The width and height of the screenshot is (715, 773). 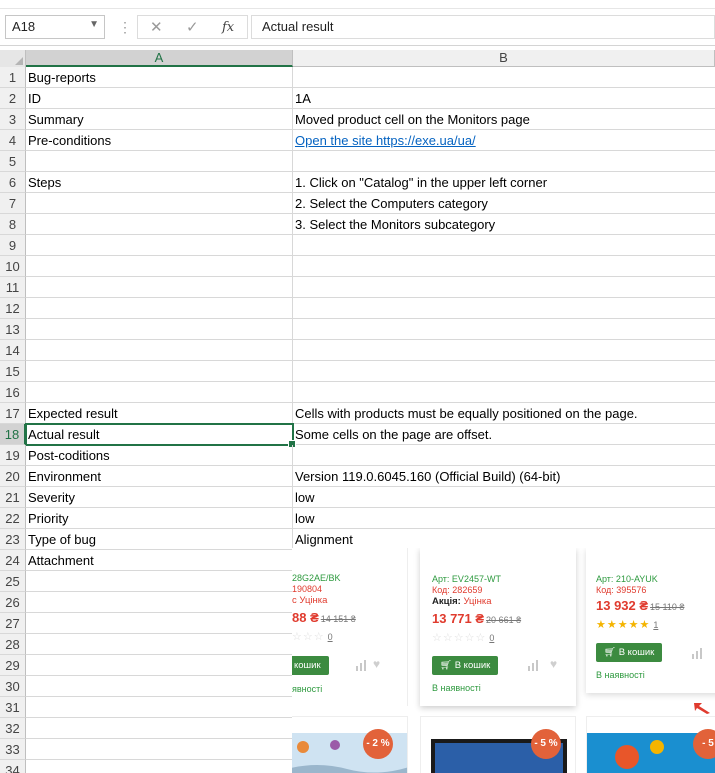 I want to click on row-header: 30, so click(x=13, y=686).